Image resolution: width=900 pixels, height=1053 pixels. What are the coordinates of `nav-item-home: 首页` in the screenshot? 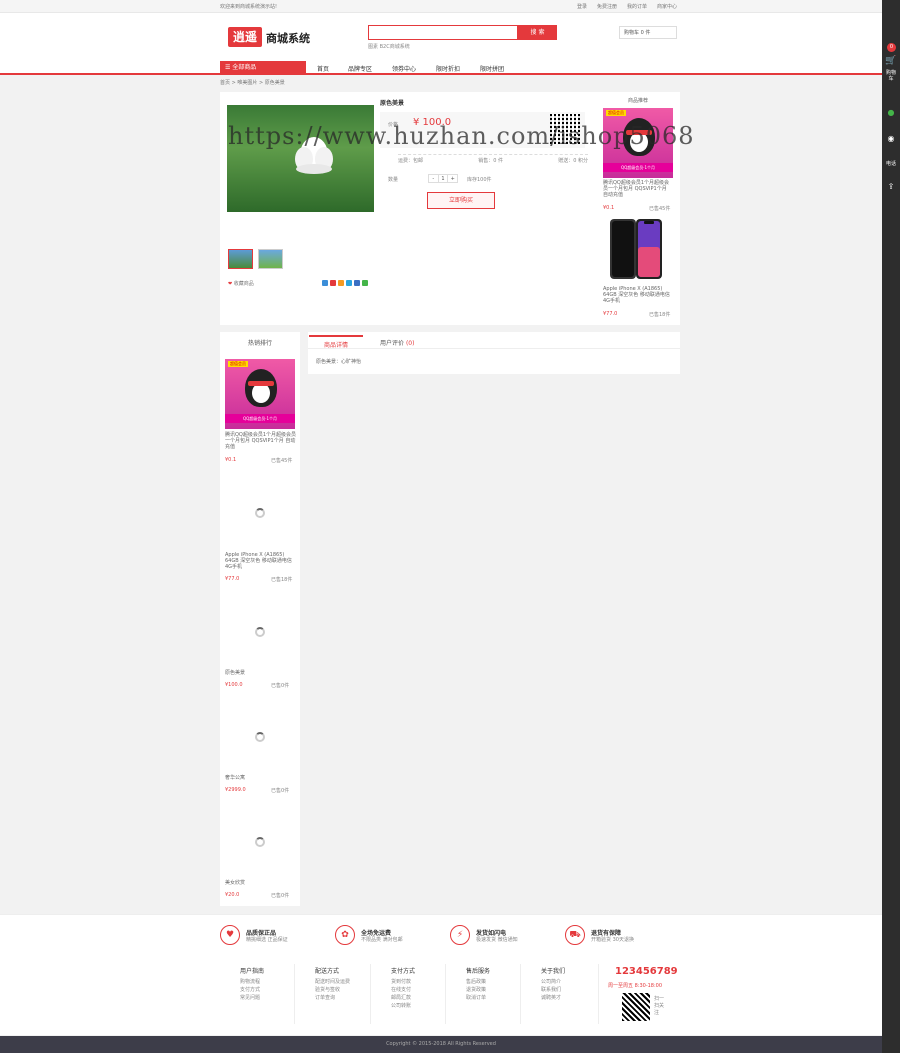 It's located at (323, 68).